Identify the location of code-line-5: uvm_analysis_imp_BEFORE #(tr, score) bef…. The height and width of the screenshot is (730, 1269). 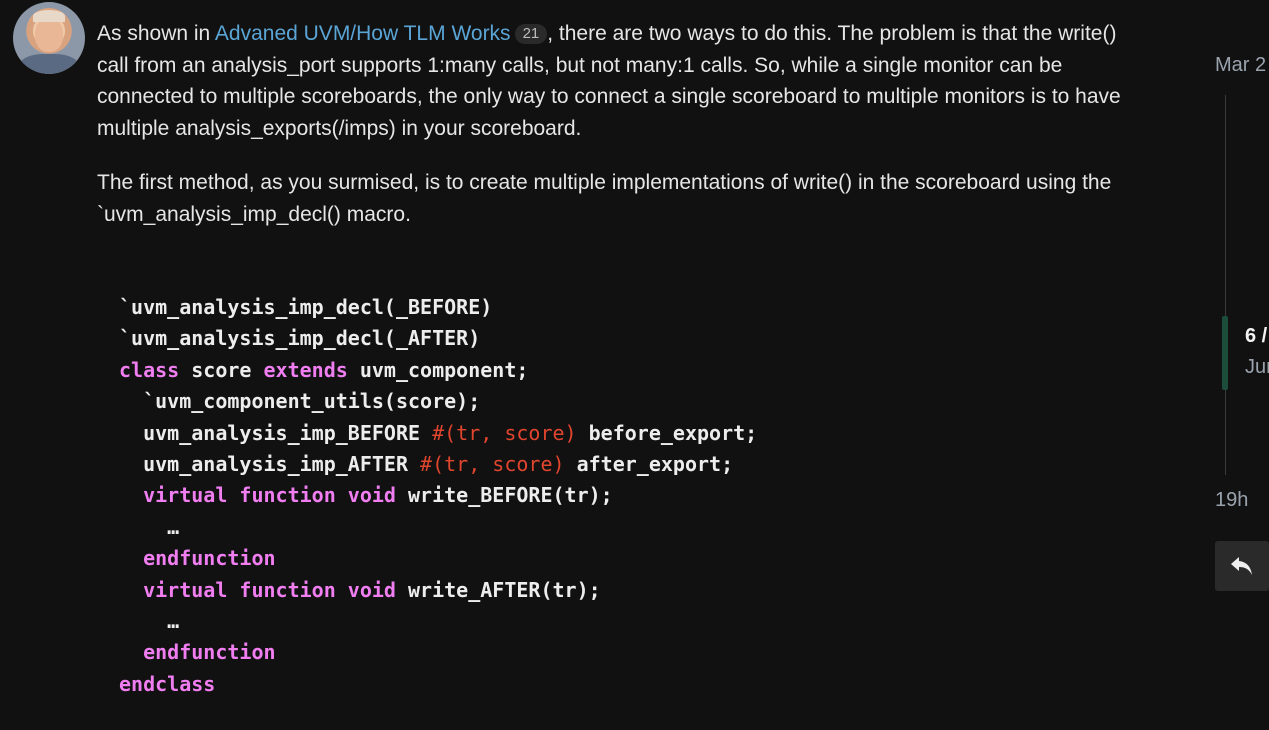
(607, 433).